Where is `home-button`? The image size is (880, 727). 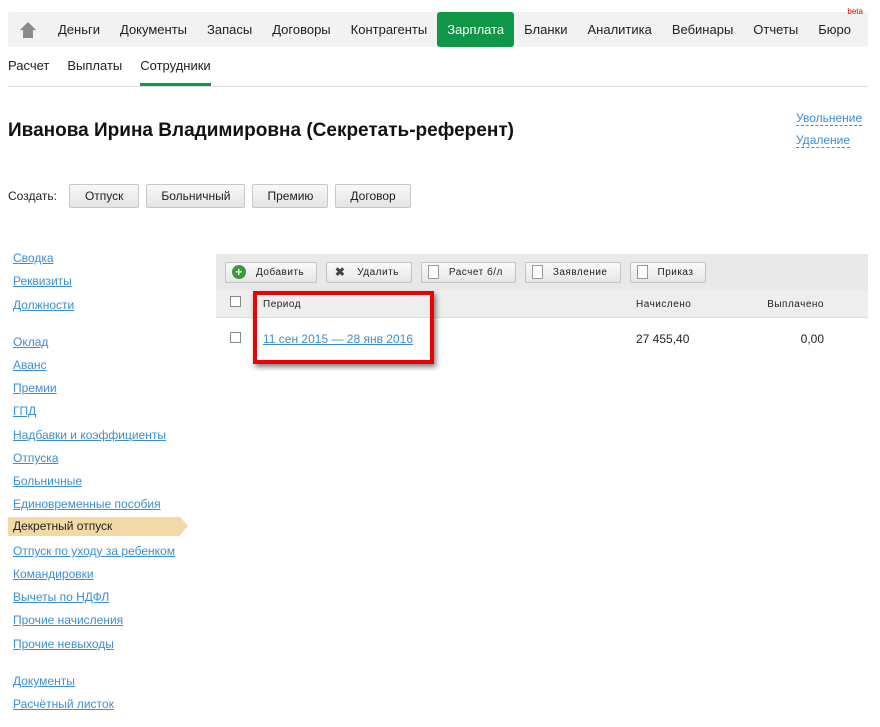
home-button is located at coordinates (28, 29).